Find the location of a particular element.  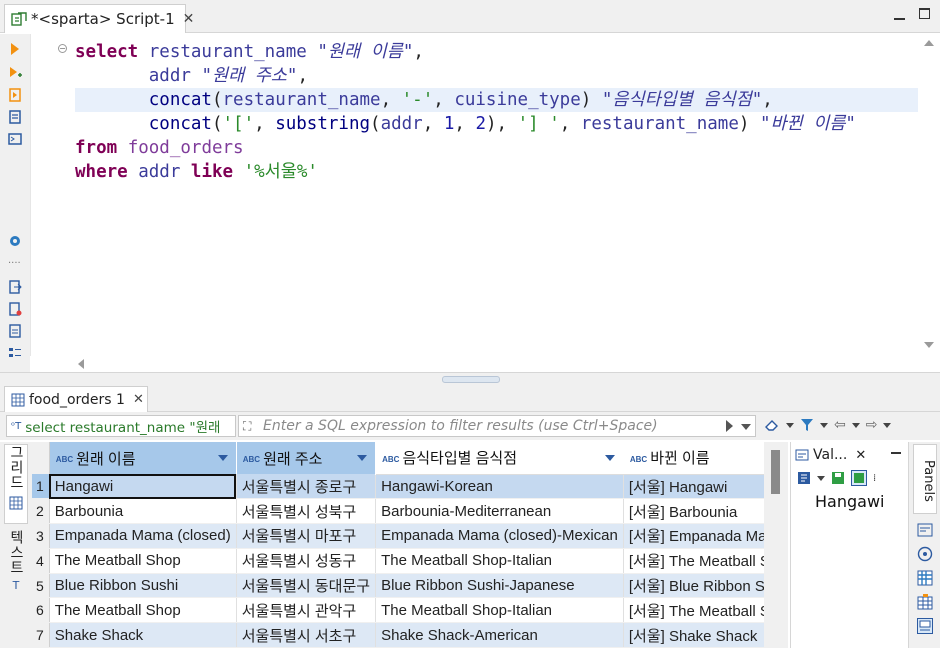

forward-menu-icon is located at coordinates (887, 425).